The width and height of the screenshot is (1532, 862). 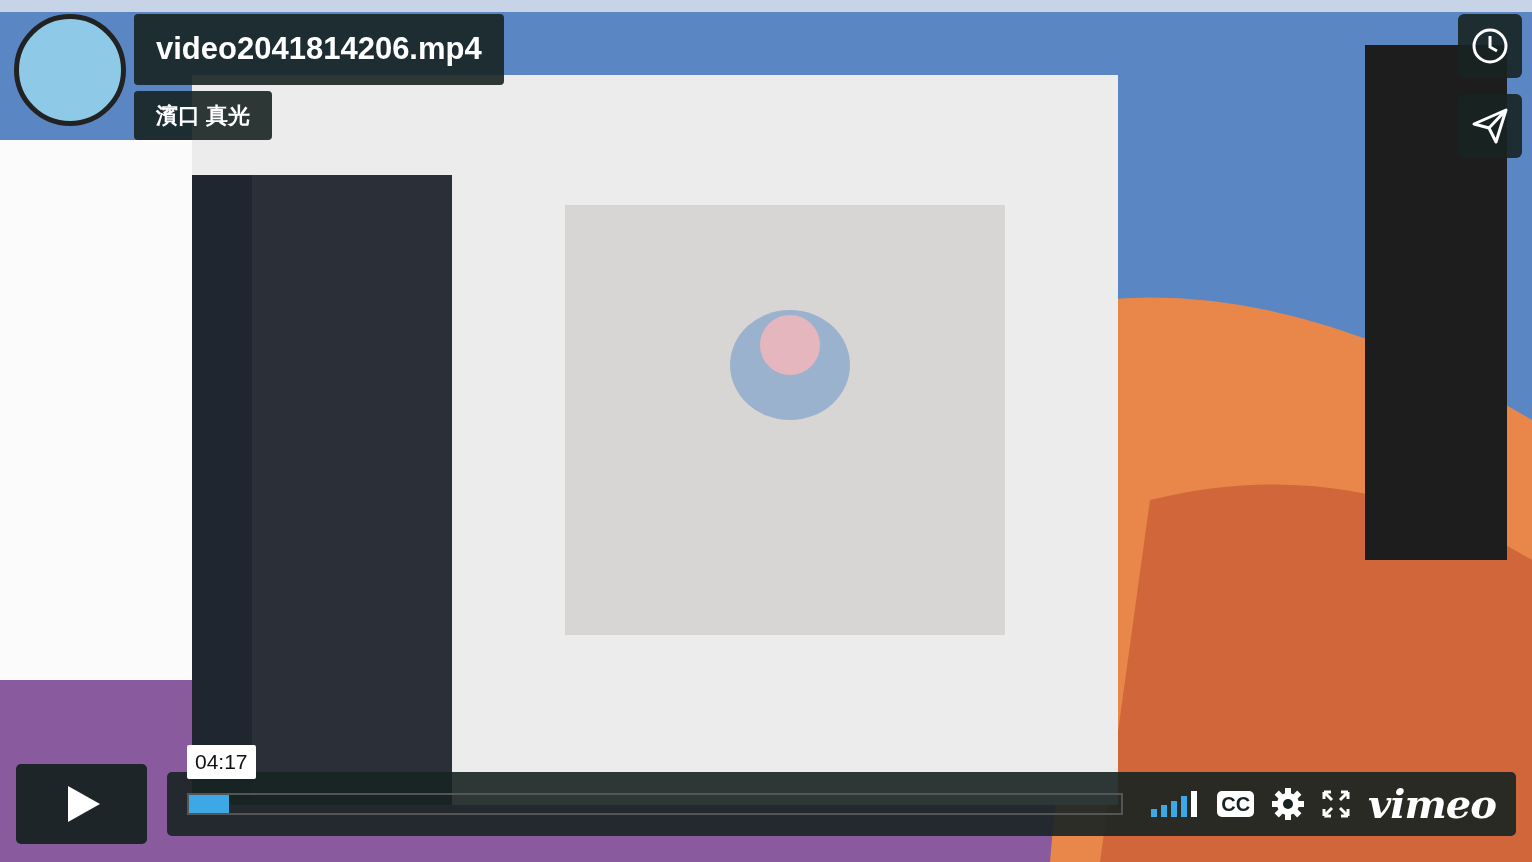 What do you see at coordinates (1336, 804) in the screenshot?
I see `fullscreen-icon` at bounding box center [1336, 804].